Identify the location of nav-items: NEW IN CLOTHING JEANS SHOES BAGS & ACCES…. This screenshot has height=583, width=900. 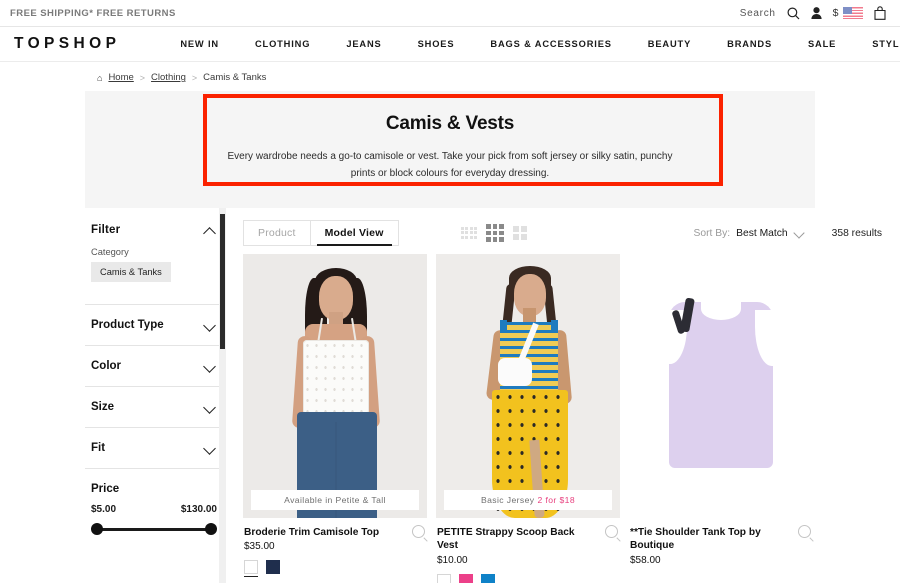
(531, 44).